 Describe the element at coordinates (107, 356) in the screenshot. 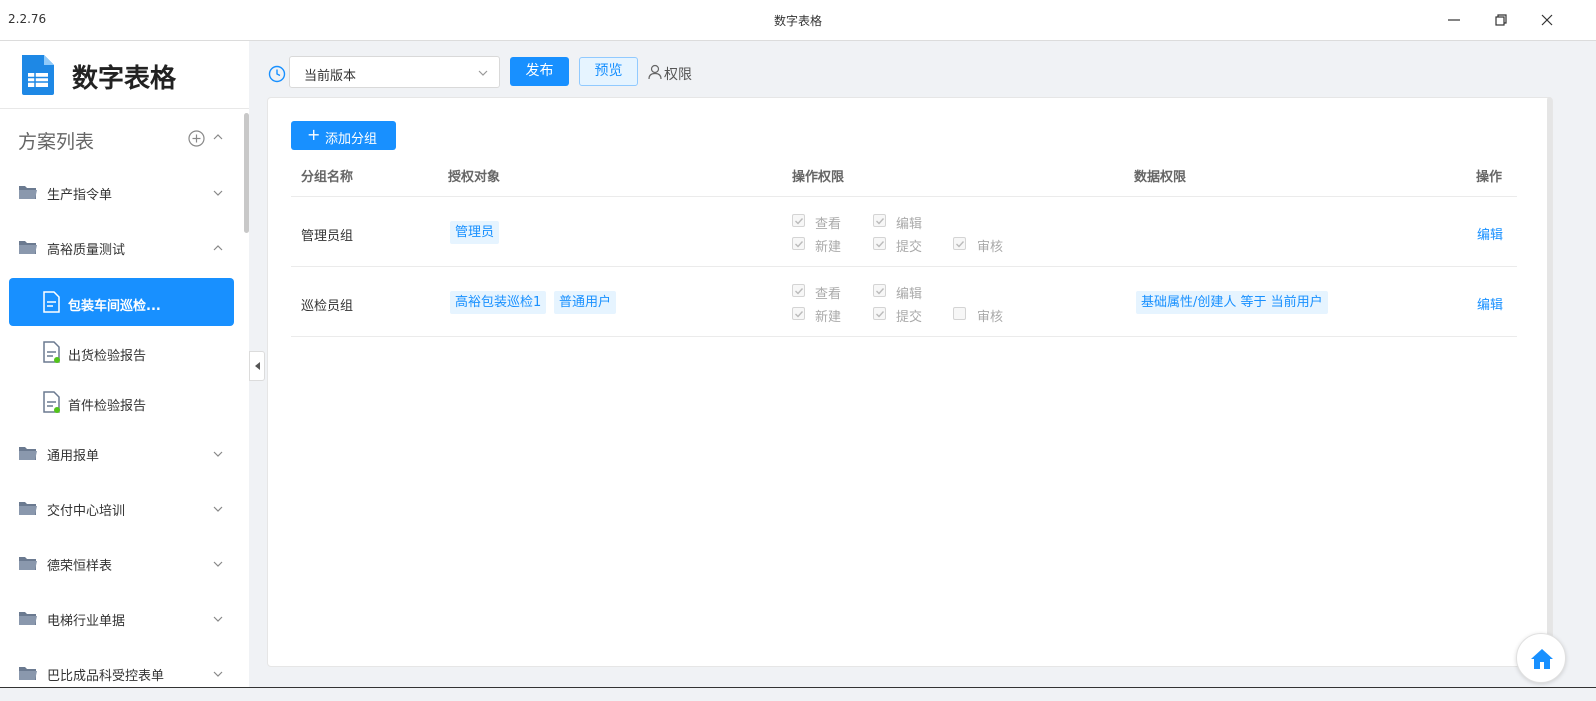

I see `document-label: 出货检验报告` at that location.